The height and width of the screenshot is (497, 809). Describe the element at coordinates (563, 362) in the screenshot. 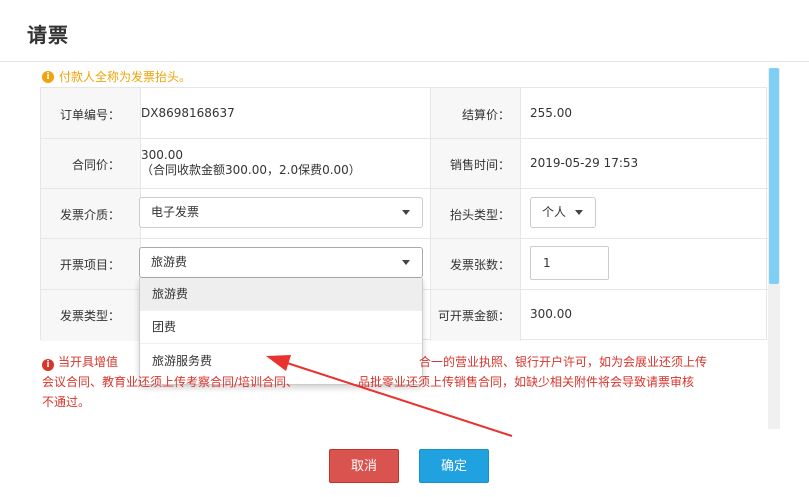

I see `warning-line-1-right: 合一的营业执照、银行开户许可，如为会展业还须上传` at that location.